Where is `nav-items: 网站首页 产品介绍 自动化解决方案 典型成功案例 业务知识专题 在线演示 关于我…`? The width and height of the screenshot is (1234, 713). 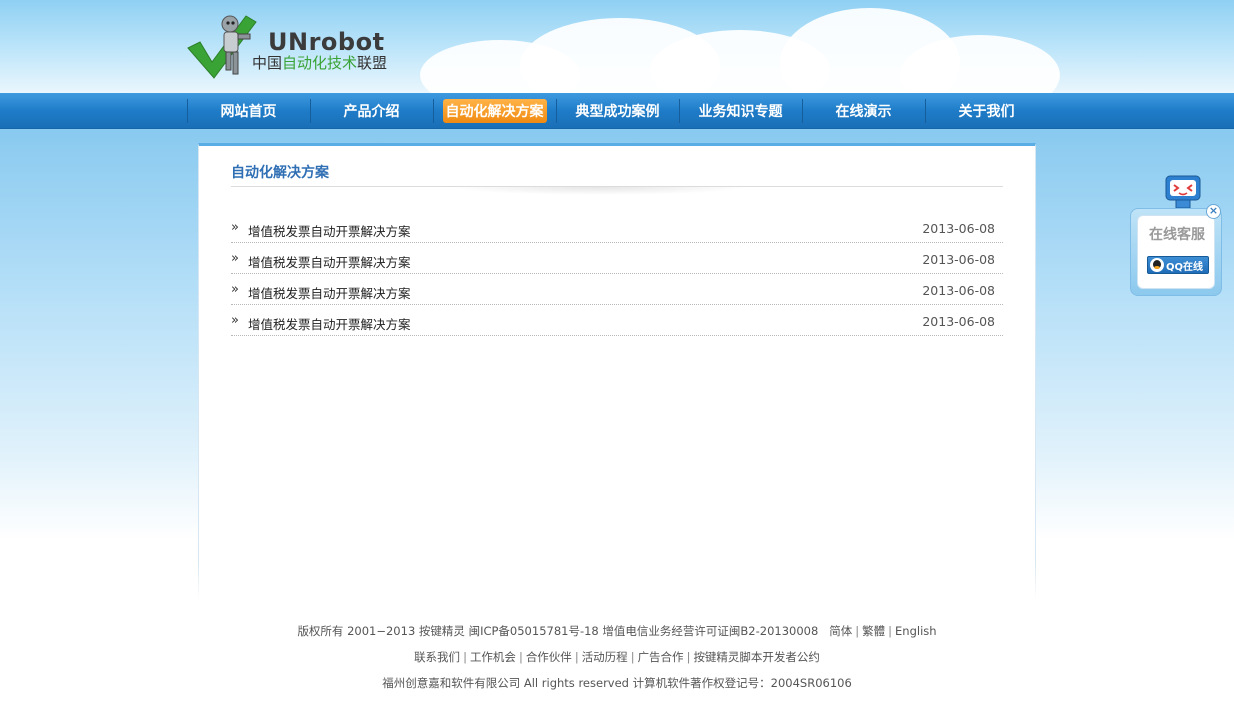 nav-items: 网站首页 产品介绍 自动化解决方案 典型成功案例 业务知识专题 在线演示 关于我… is located at coordinates (617, 111).